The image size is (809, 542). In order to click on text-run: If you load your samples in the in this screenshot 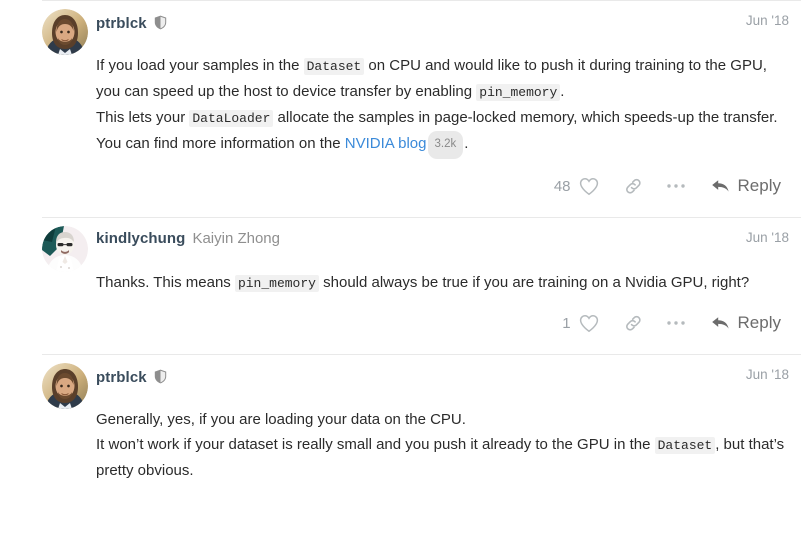, I will do `click(200, 65)`.